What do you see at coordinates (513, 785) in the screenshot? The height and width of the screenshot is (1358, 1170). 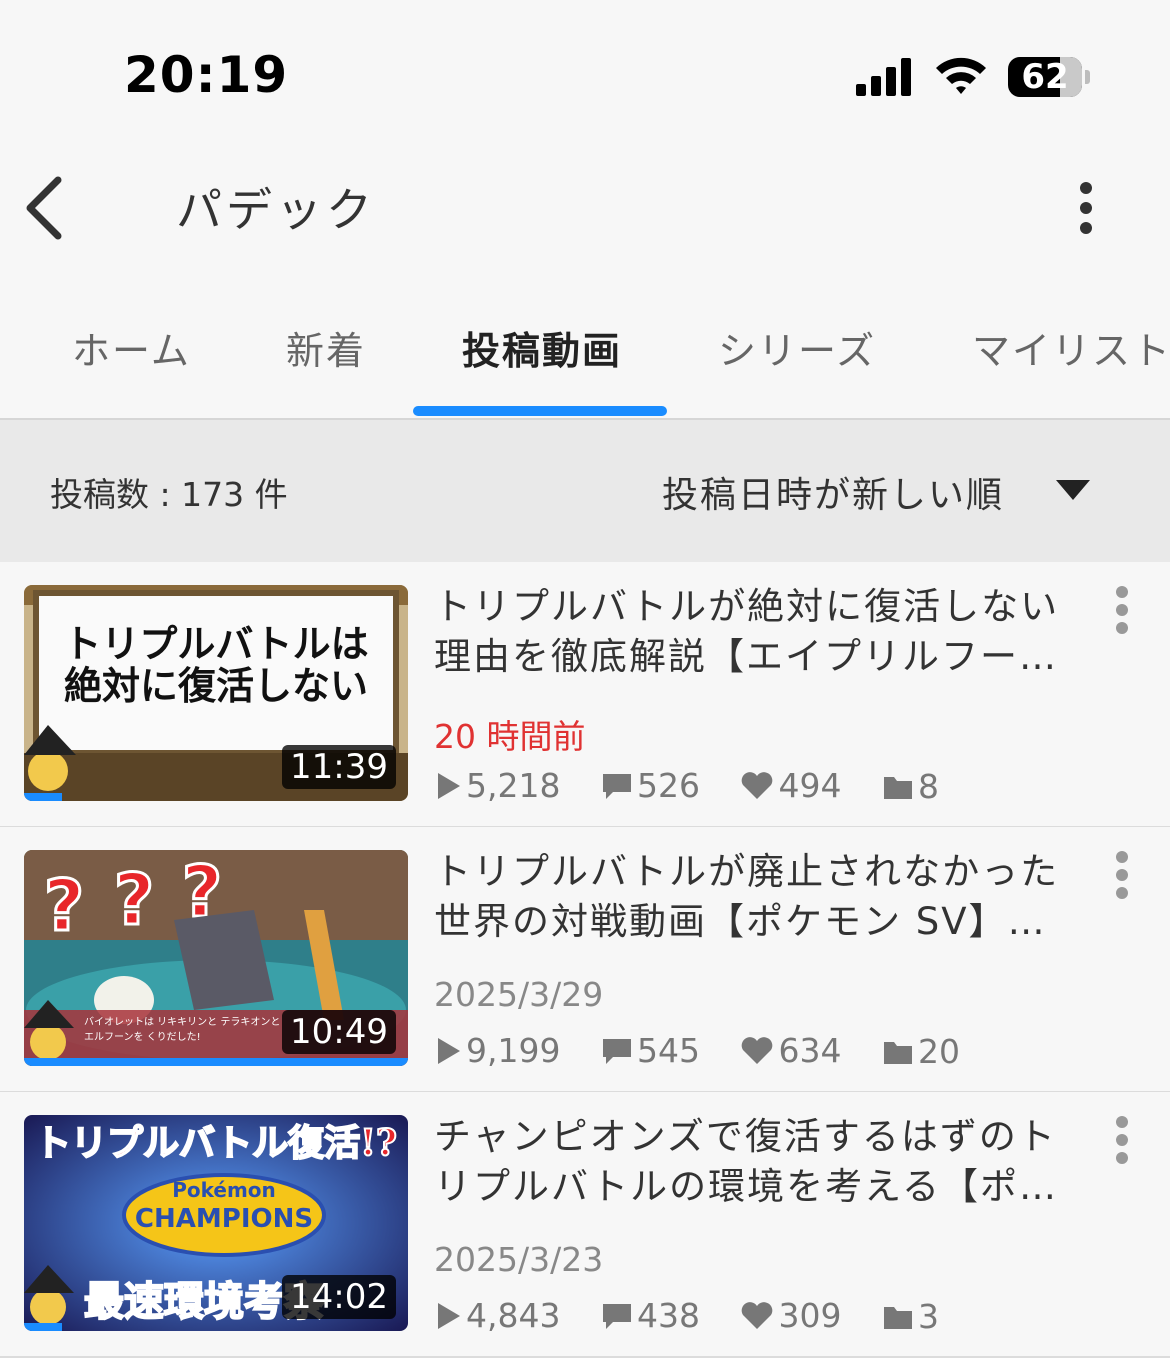 I see `view-count: 5,218` at bounding box center [513, 785].